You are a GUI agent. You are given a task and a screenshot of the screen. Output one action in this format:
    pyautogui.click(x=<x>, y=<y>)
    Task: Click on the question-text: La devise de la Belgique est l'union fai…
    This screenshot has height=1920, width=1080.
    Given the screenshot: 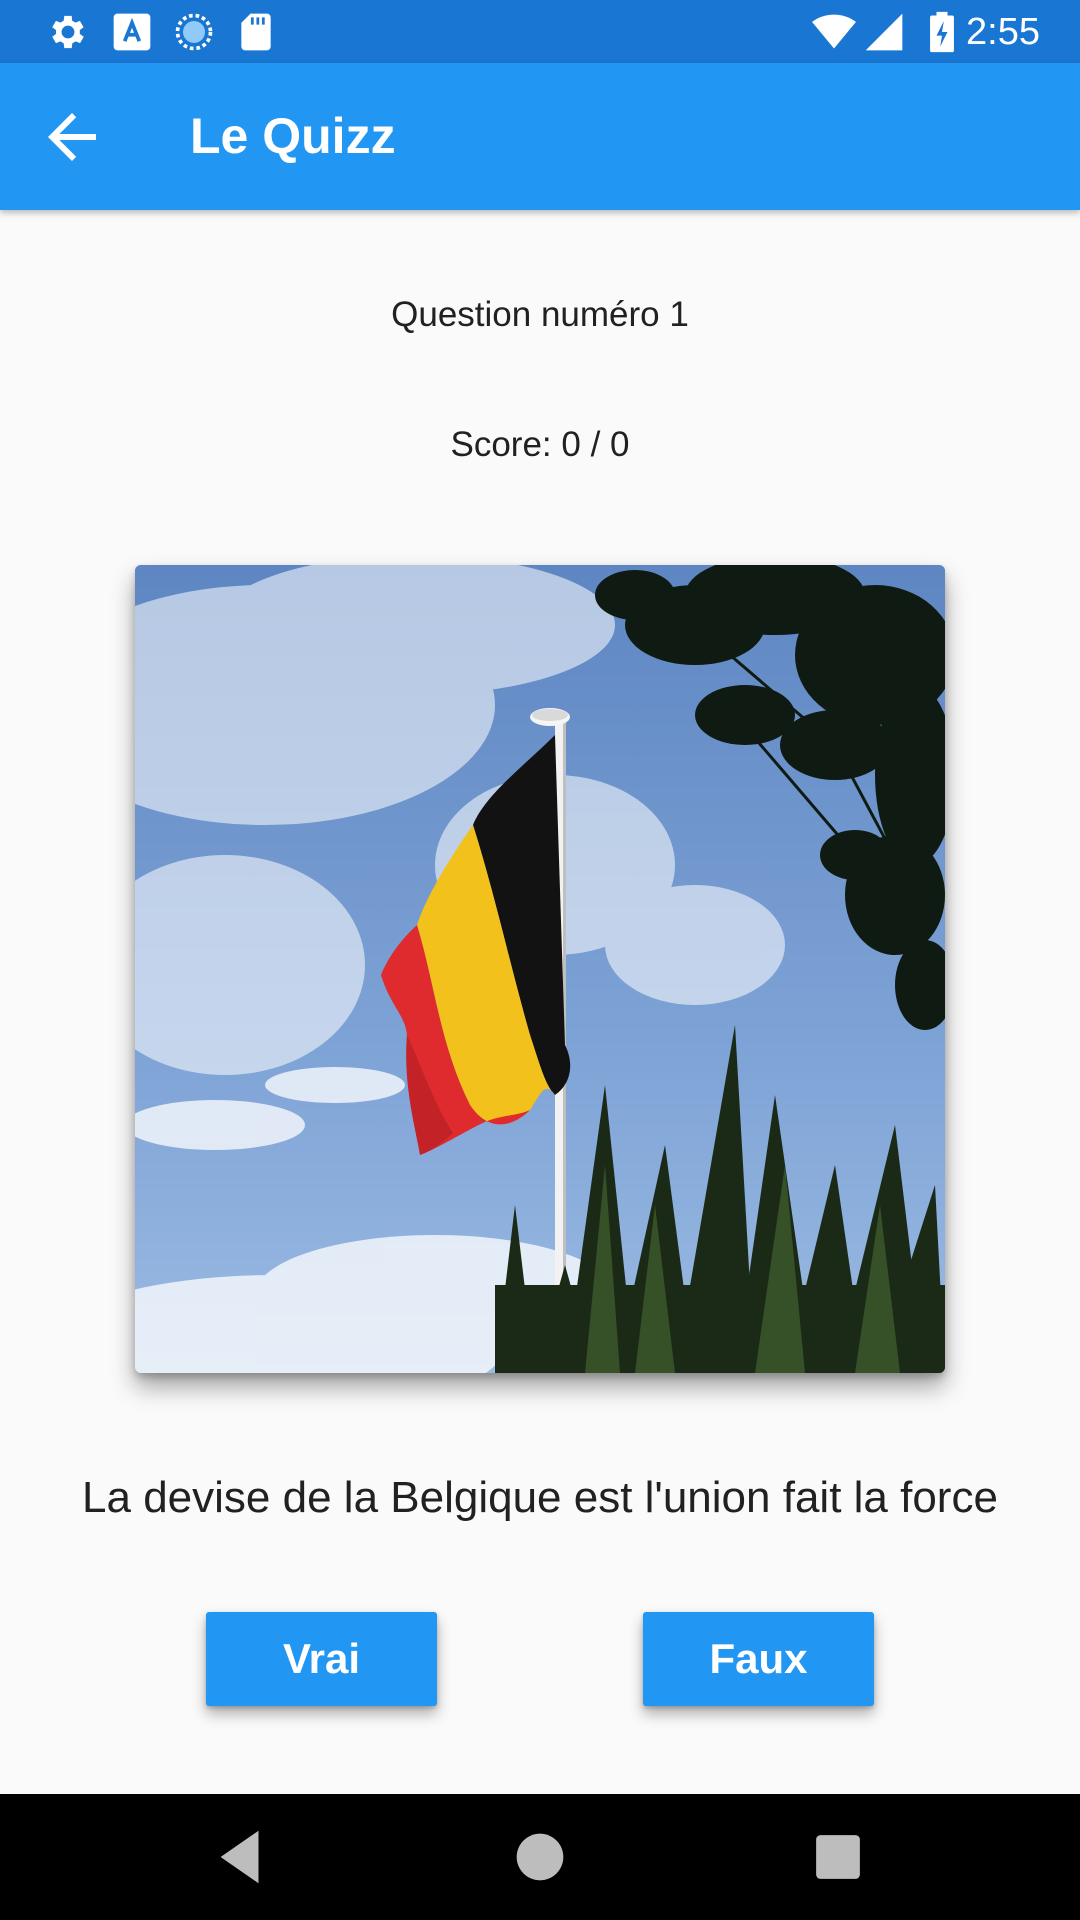 What is the action you would take?
    pyautogui.click(x=540, y=1497)
    